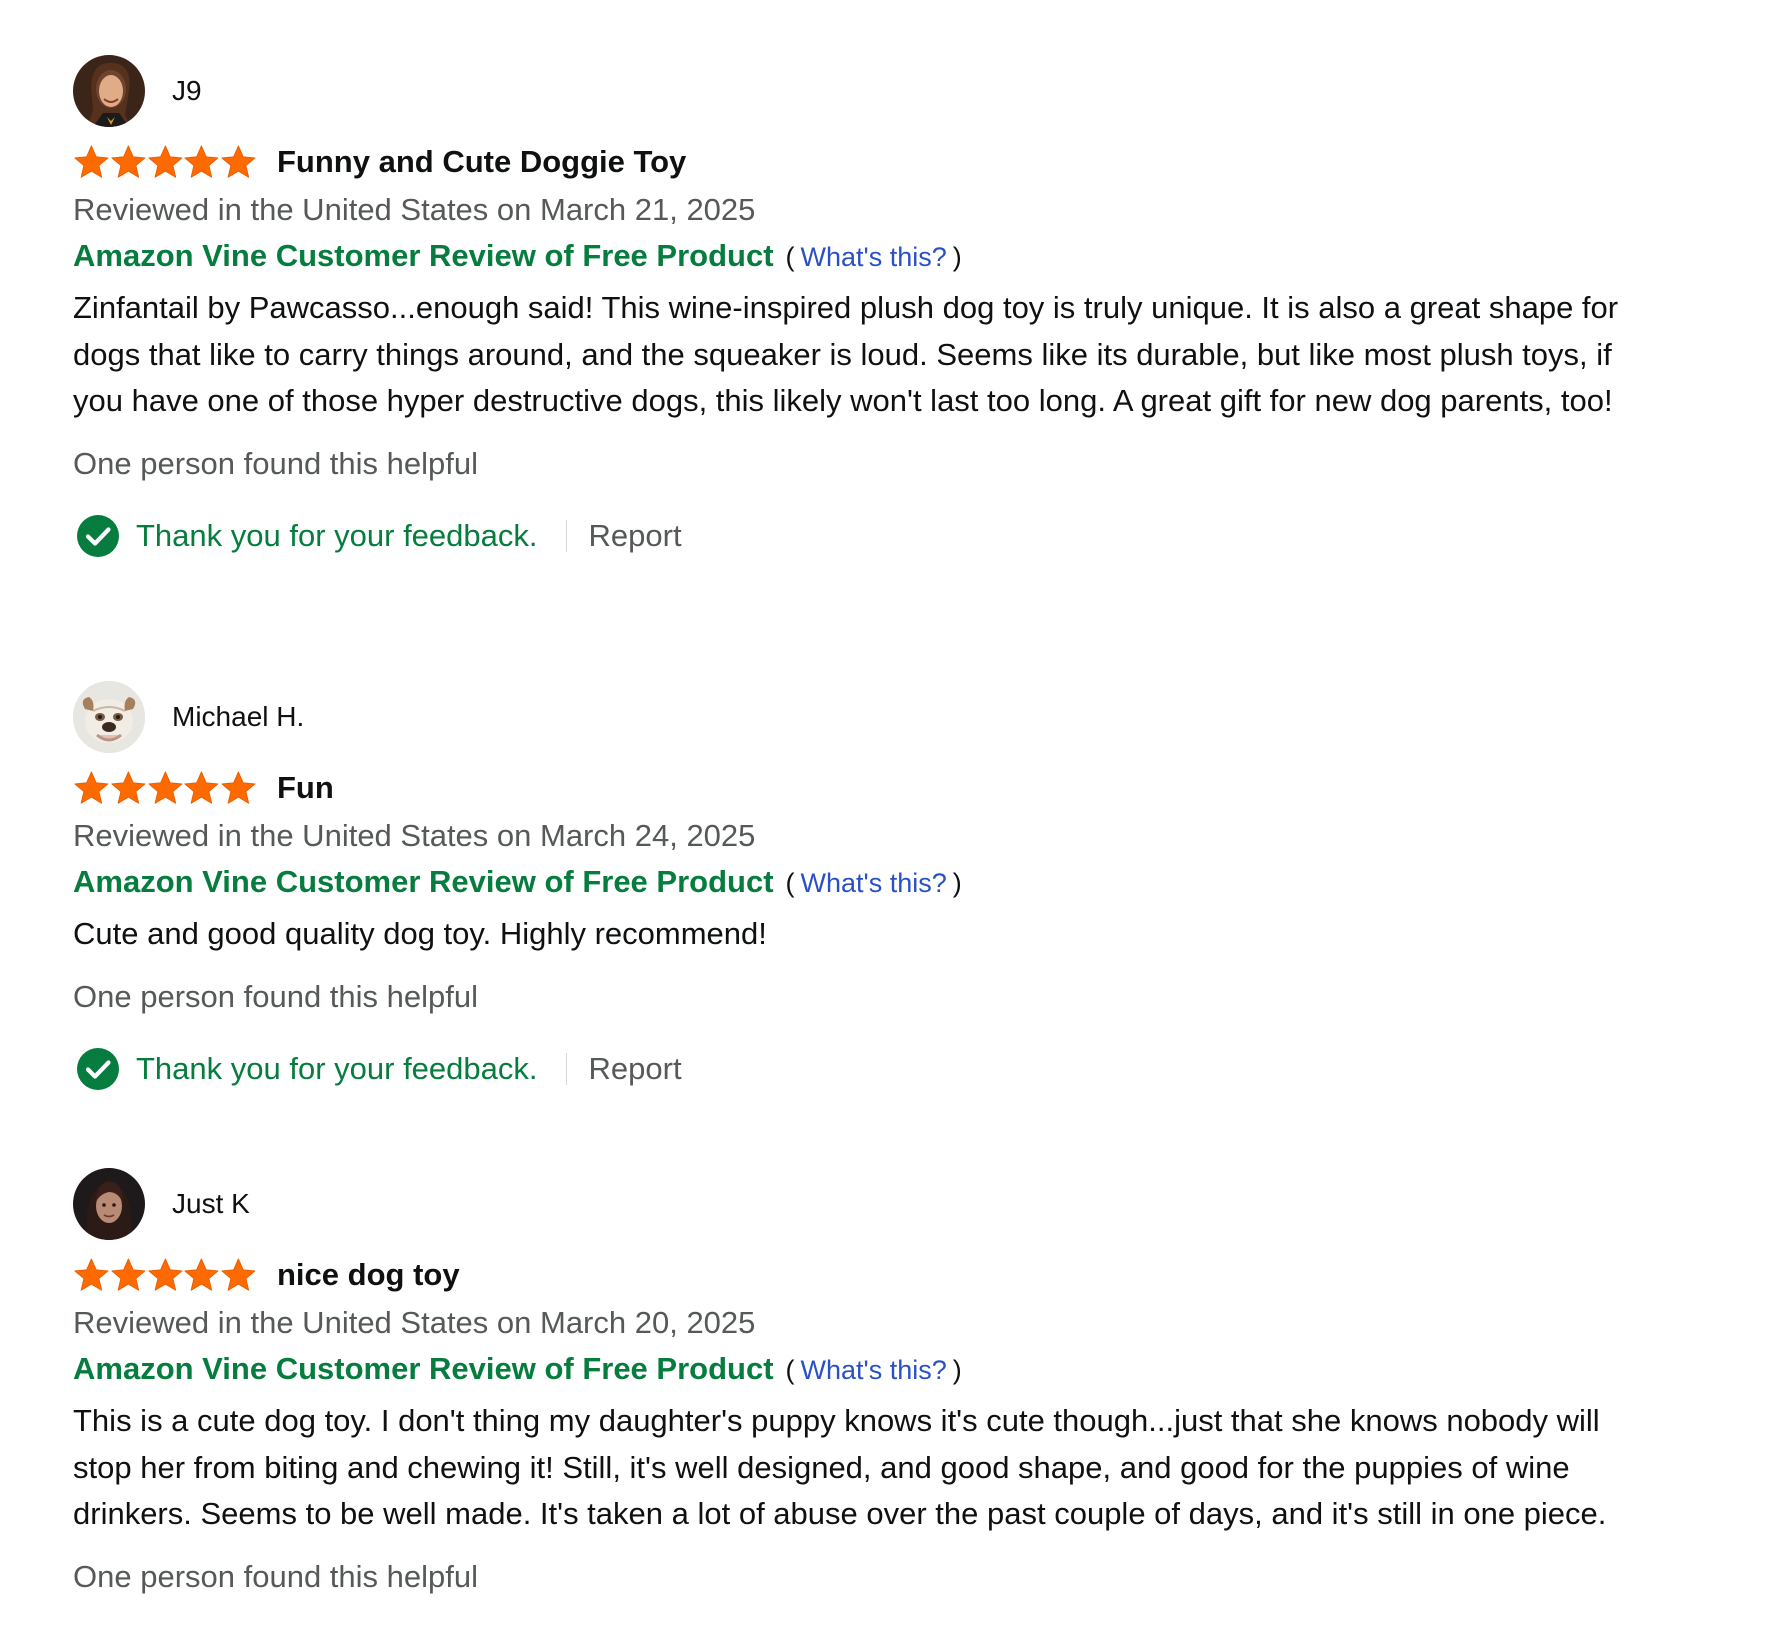 The height and width of the screenshot is (1647, 1769). I want to click on reviewer-name: Just K, so click(211, 1204).